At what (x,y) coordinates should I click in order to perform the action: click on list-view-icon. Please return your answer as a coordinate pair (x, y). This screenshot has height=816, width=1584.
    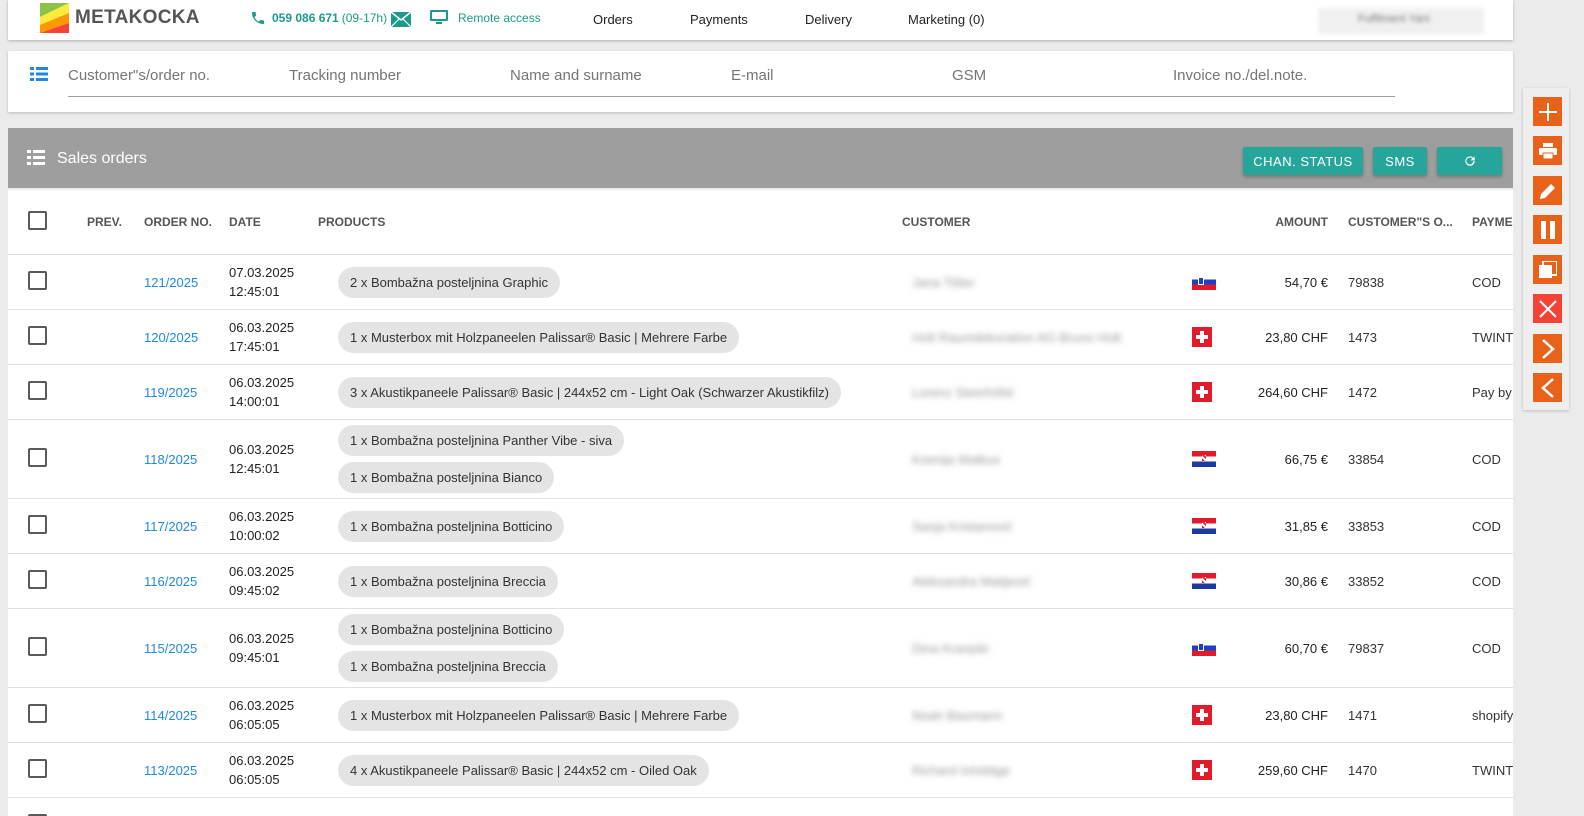
    Looking at the image, I should click on (39, 74).